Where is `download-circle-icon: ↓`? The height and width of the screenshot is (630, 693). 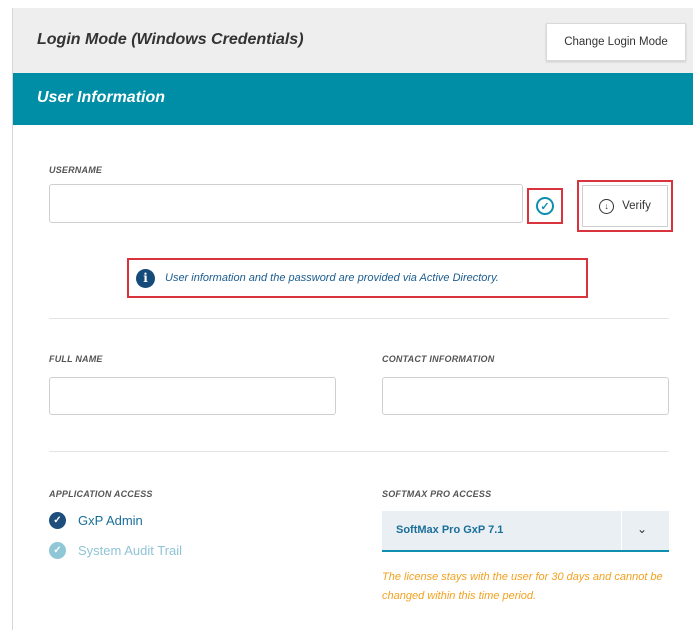
download-circle-icon: ↓ is located at coordinates (607, 206).